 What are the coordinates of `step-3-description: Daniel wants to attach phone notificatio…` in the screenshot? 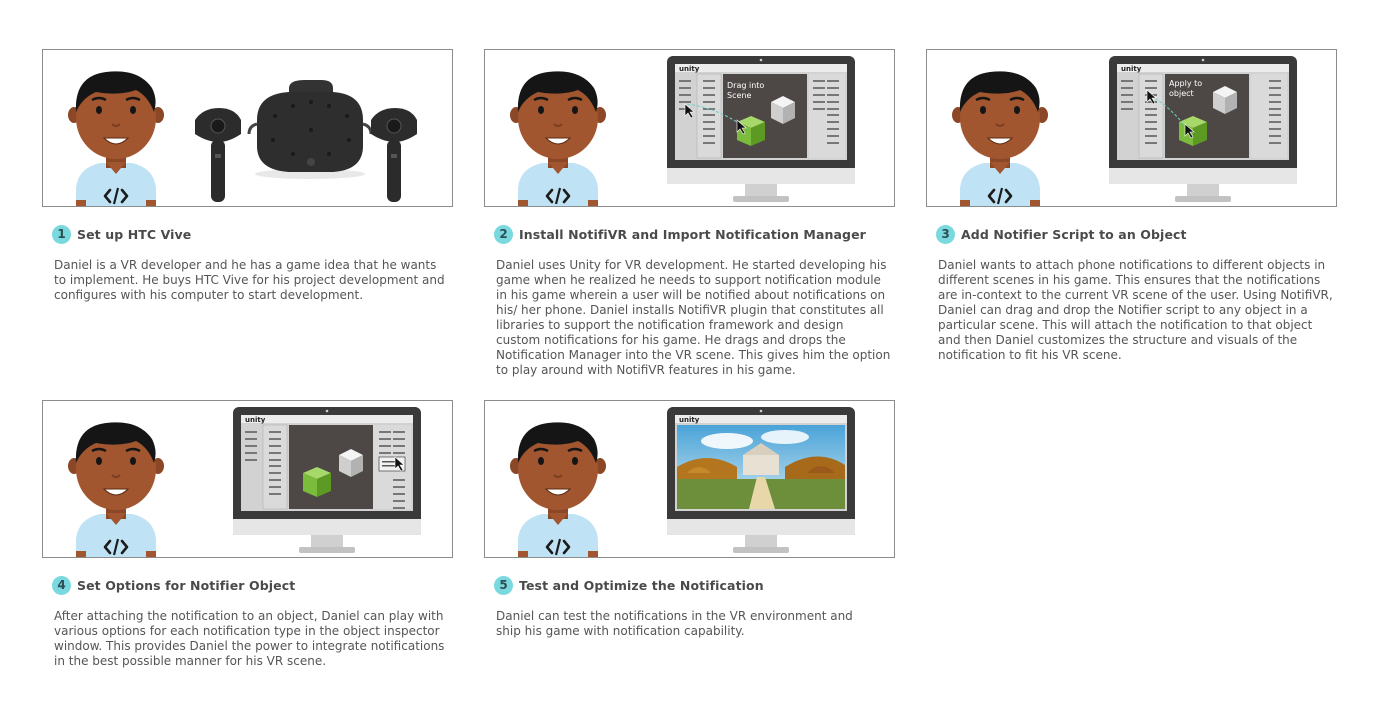 It's located at (1135, 310).